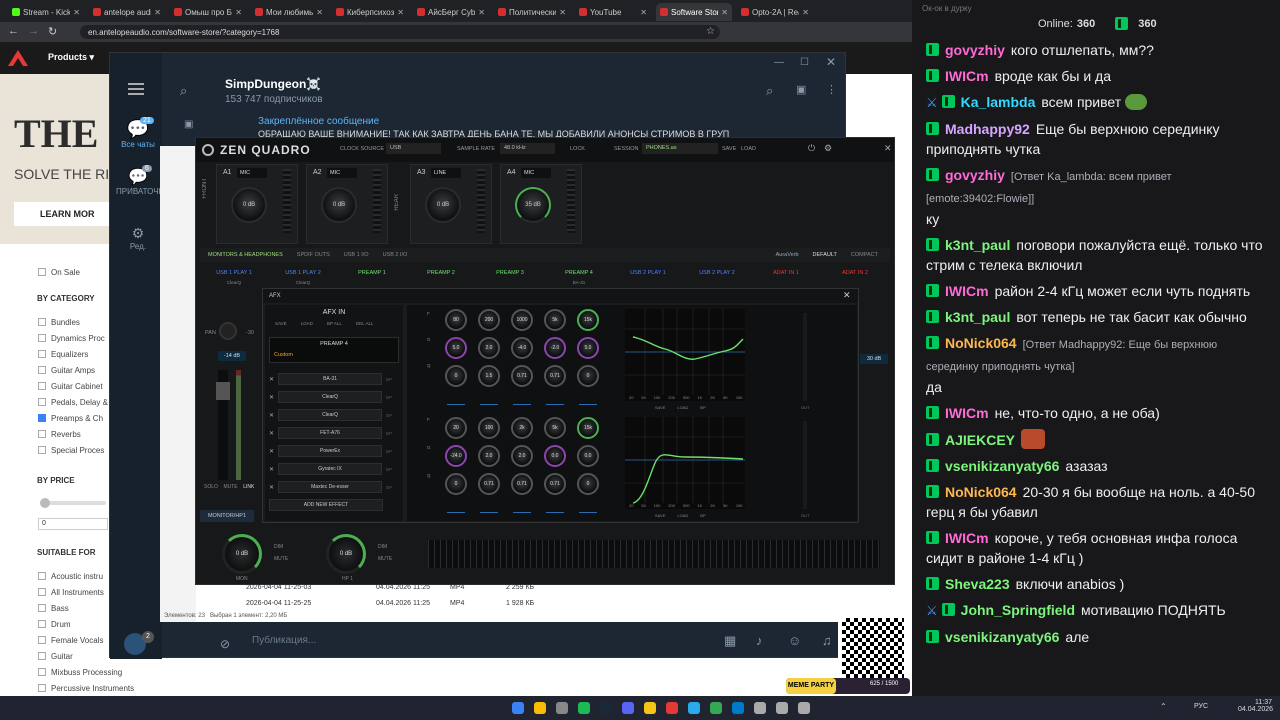 This screenshot has height=720, width=1280. What do you see at coordinates (228, 331) in the screenshot?
I see `pan-knob` at bounding box center [228, 331].